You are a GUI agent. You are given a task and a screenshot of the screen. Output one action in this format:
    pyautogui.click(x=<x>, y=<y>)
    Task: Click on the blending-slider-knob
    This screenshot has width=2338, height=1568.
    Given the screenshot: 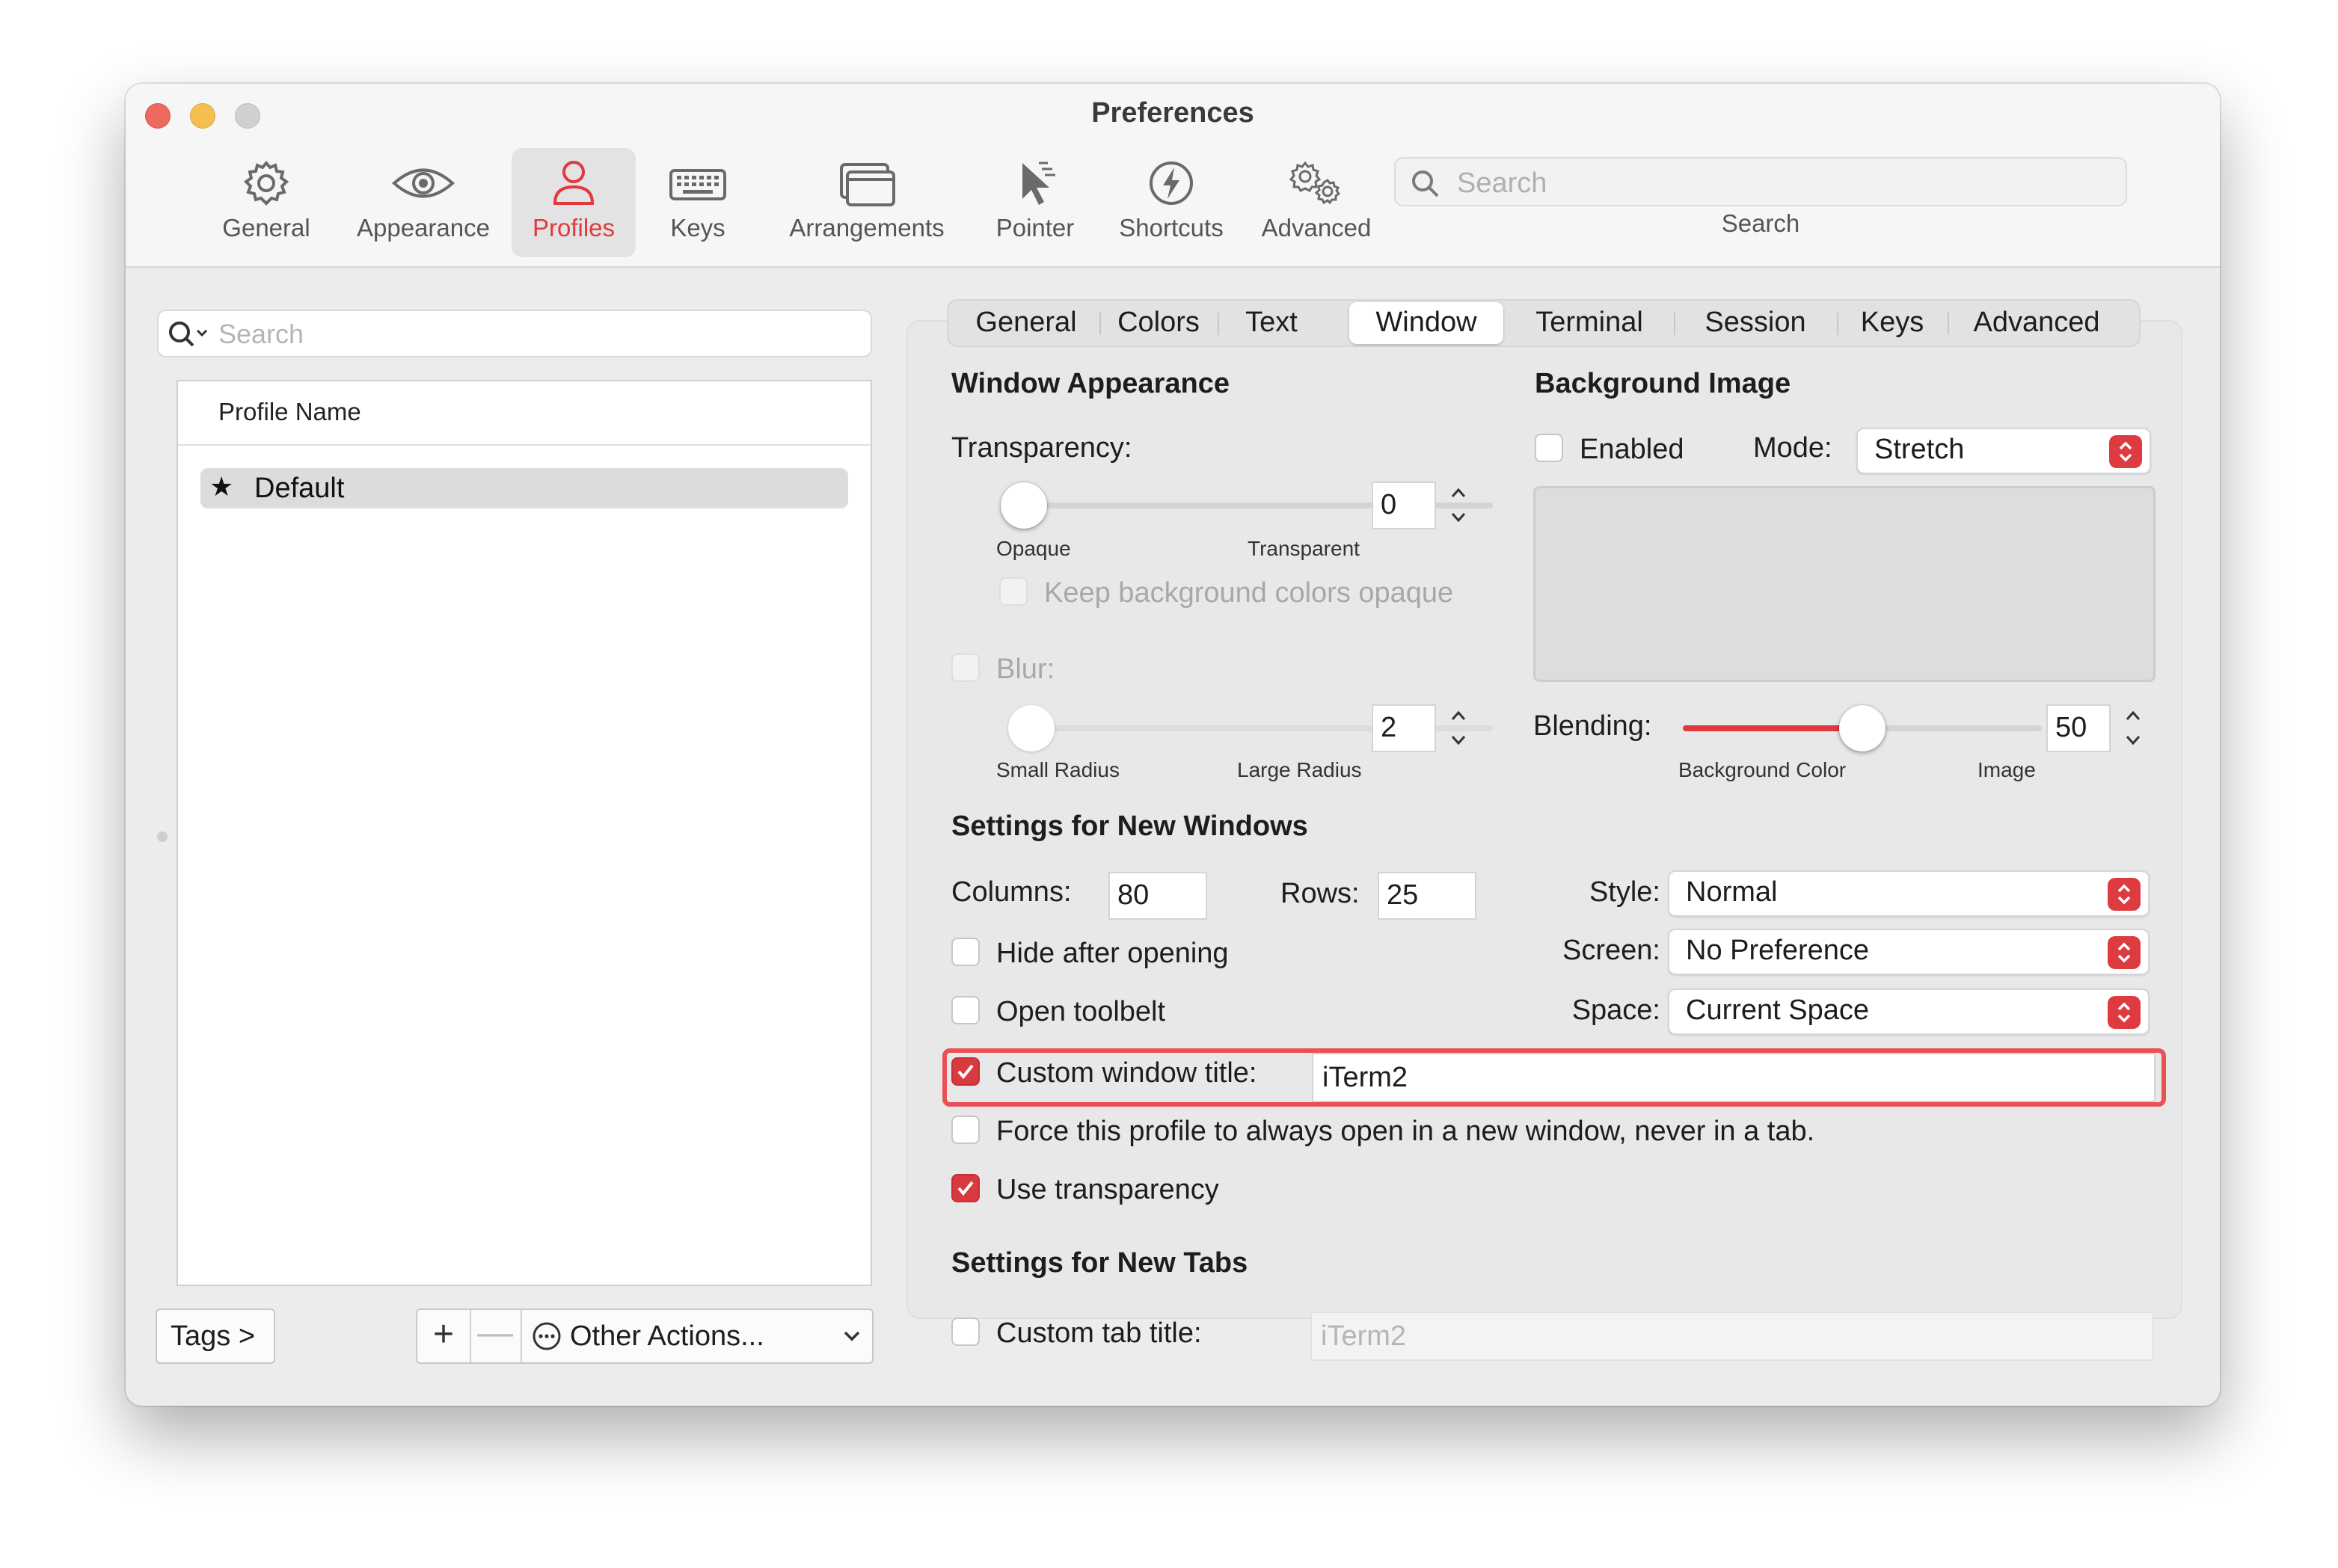 What is the action you would take?
    pyautogui.click(x=1862, y=728)
    